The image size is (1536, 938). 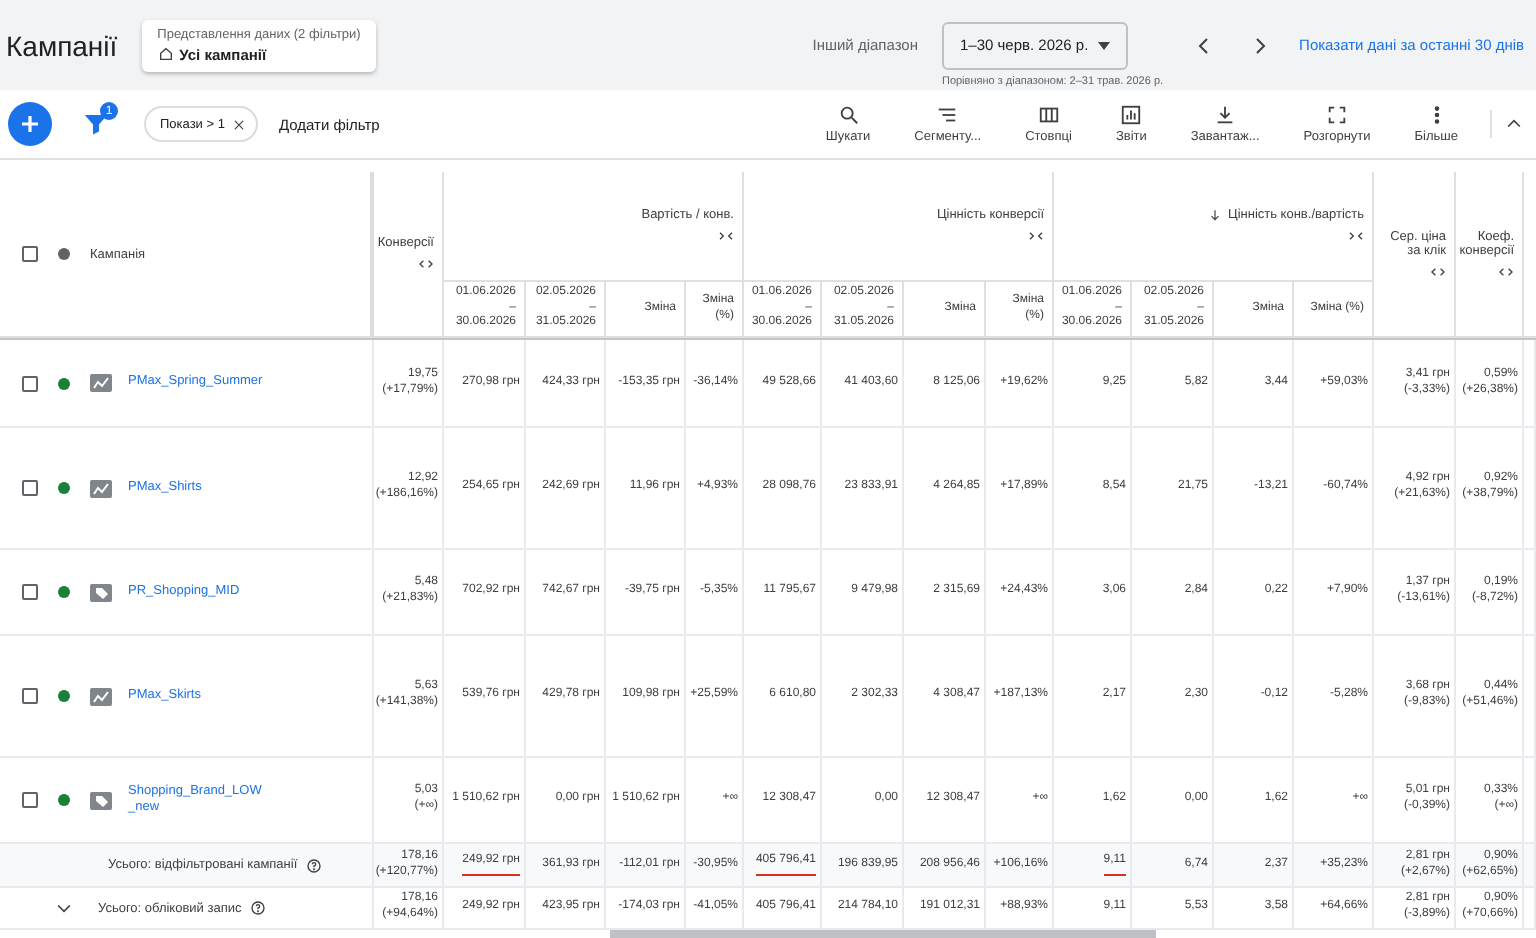 I want to click on plus-icon, so click(x=30, y=124).